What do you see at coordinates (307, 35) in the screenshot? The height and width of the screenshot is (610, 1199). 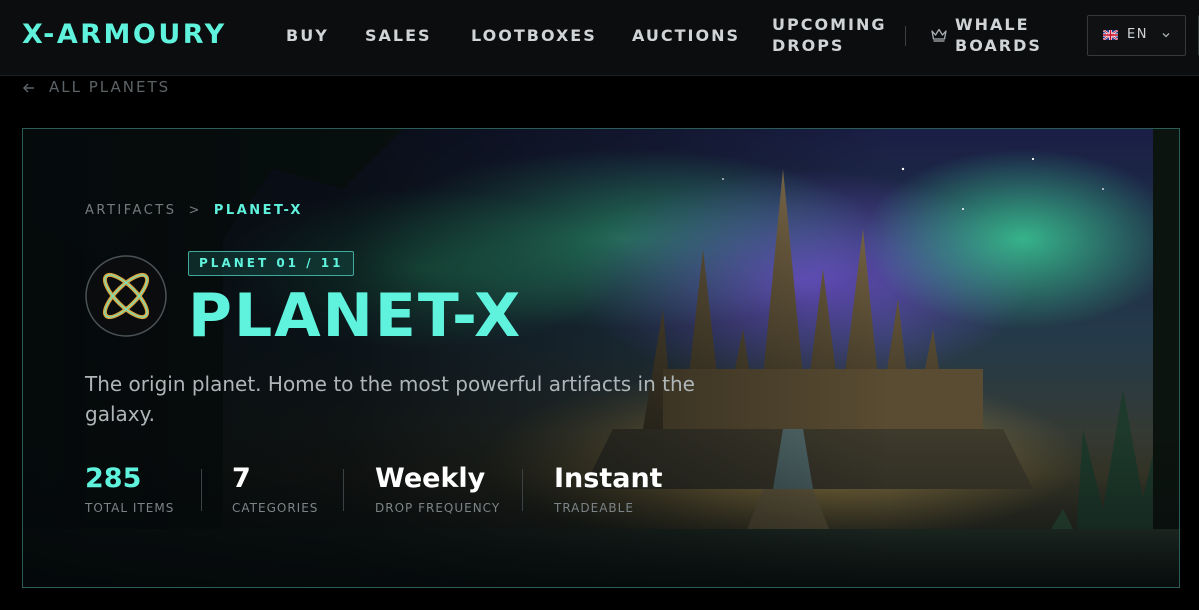 I see `nav-buy: BUY` at bounding box center [307, 35].